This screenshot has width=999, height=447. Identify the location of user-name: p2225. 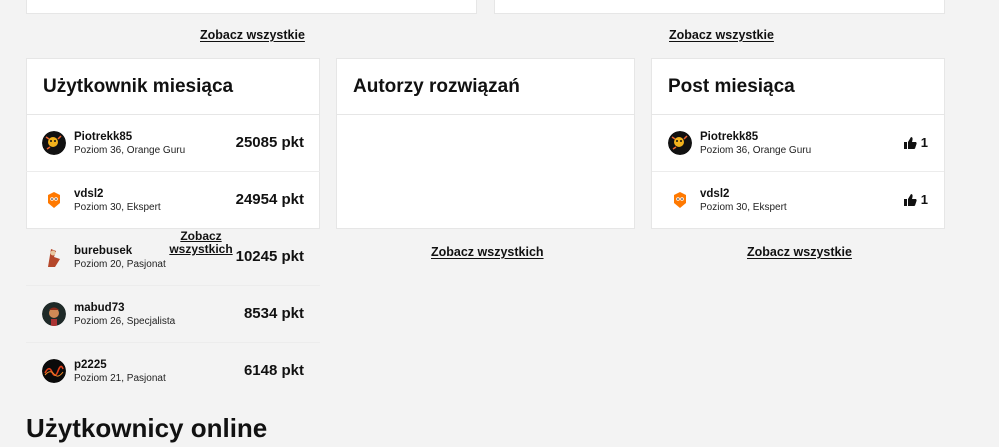
(90, 365).